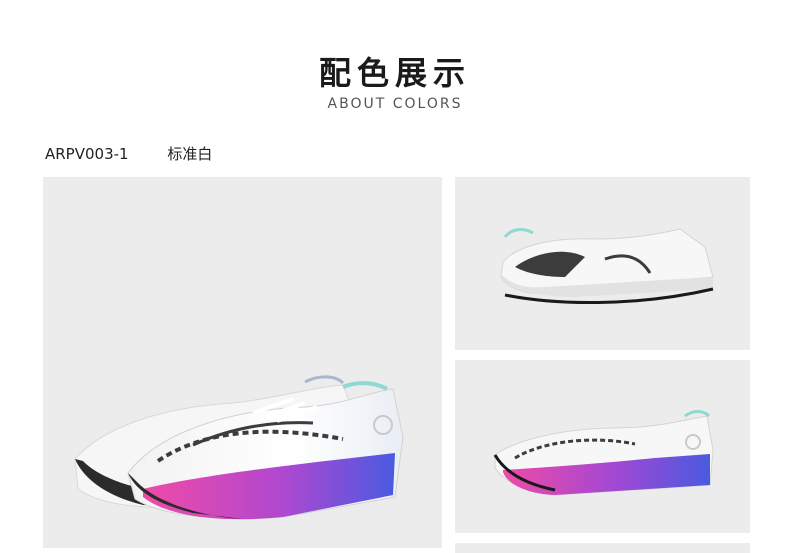 This screenshot has height=553, width=790. Describe the element at coordinates (190, 154) in the screenshot. I see `variant-color-name: 标准白` at that location.